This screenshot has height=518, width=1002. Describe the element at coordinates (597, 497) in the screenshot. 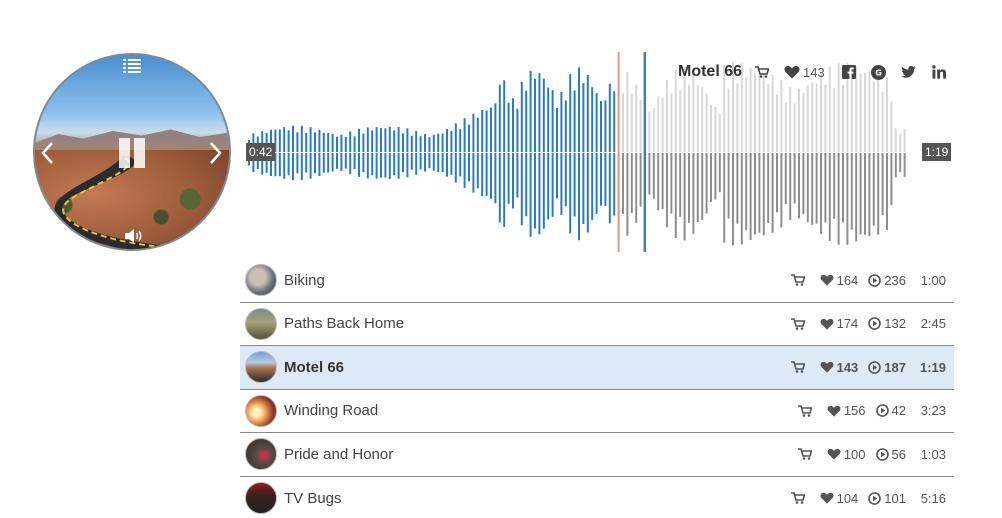

I see `playlist-row: TV Bugs 104 101 5:16` at that location.